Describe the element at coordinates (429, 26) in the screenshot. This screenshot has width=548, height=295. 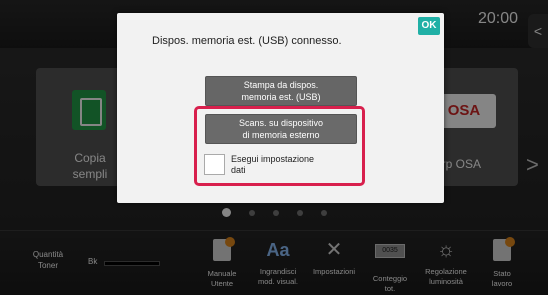
I see `ok-button: OK` at that location.